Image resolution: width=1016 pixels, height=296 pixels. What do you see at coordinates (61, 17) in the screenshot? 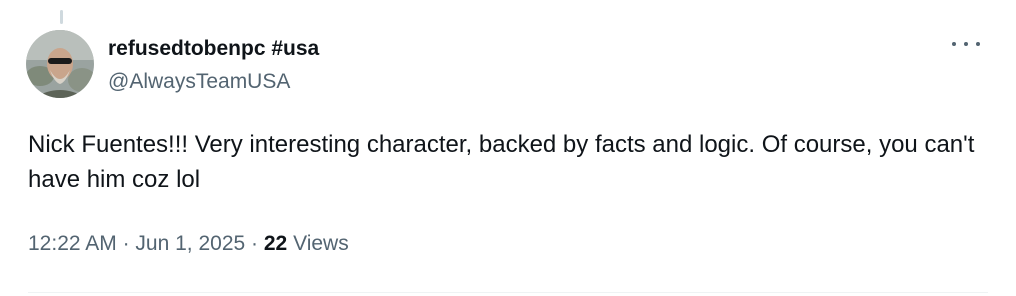
I see `thread-connector-line` at bounding box center [61, 17].